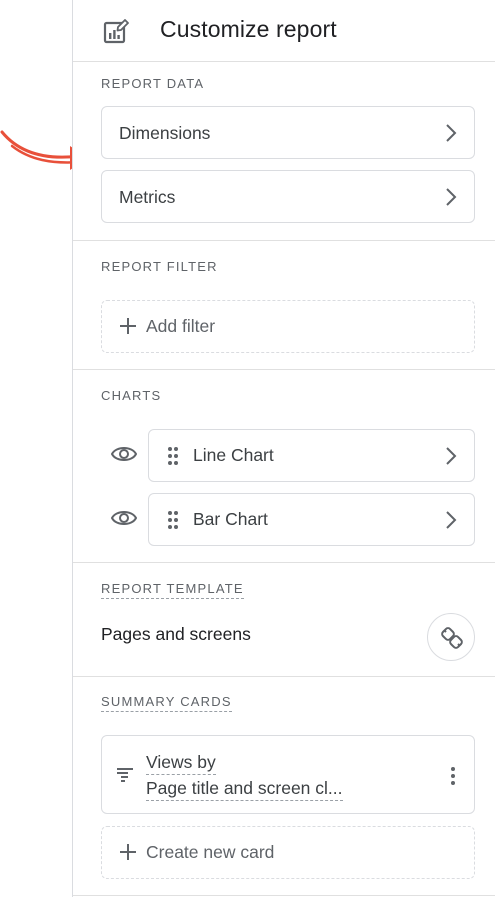  Describe the element at coordinates (159, 266) in the screenshot. I see `report-filter-label: REPORT FILTER` at that location.